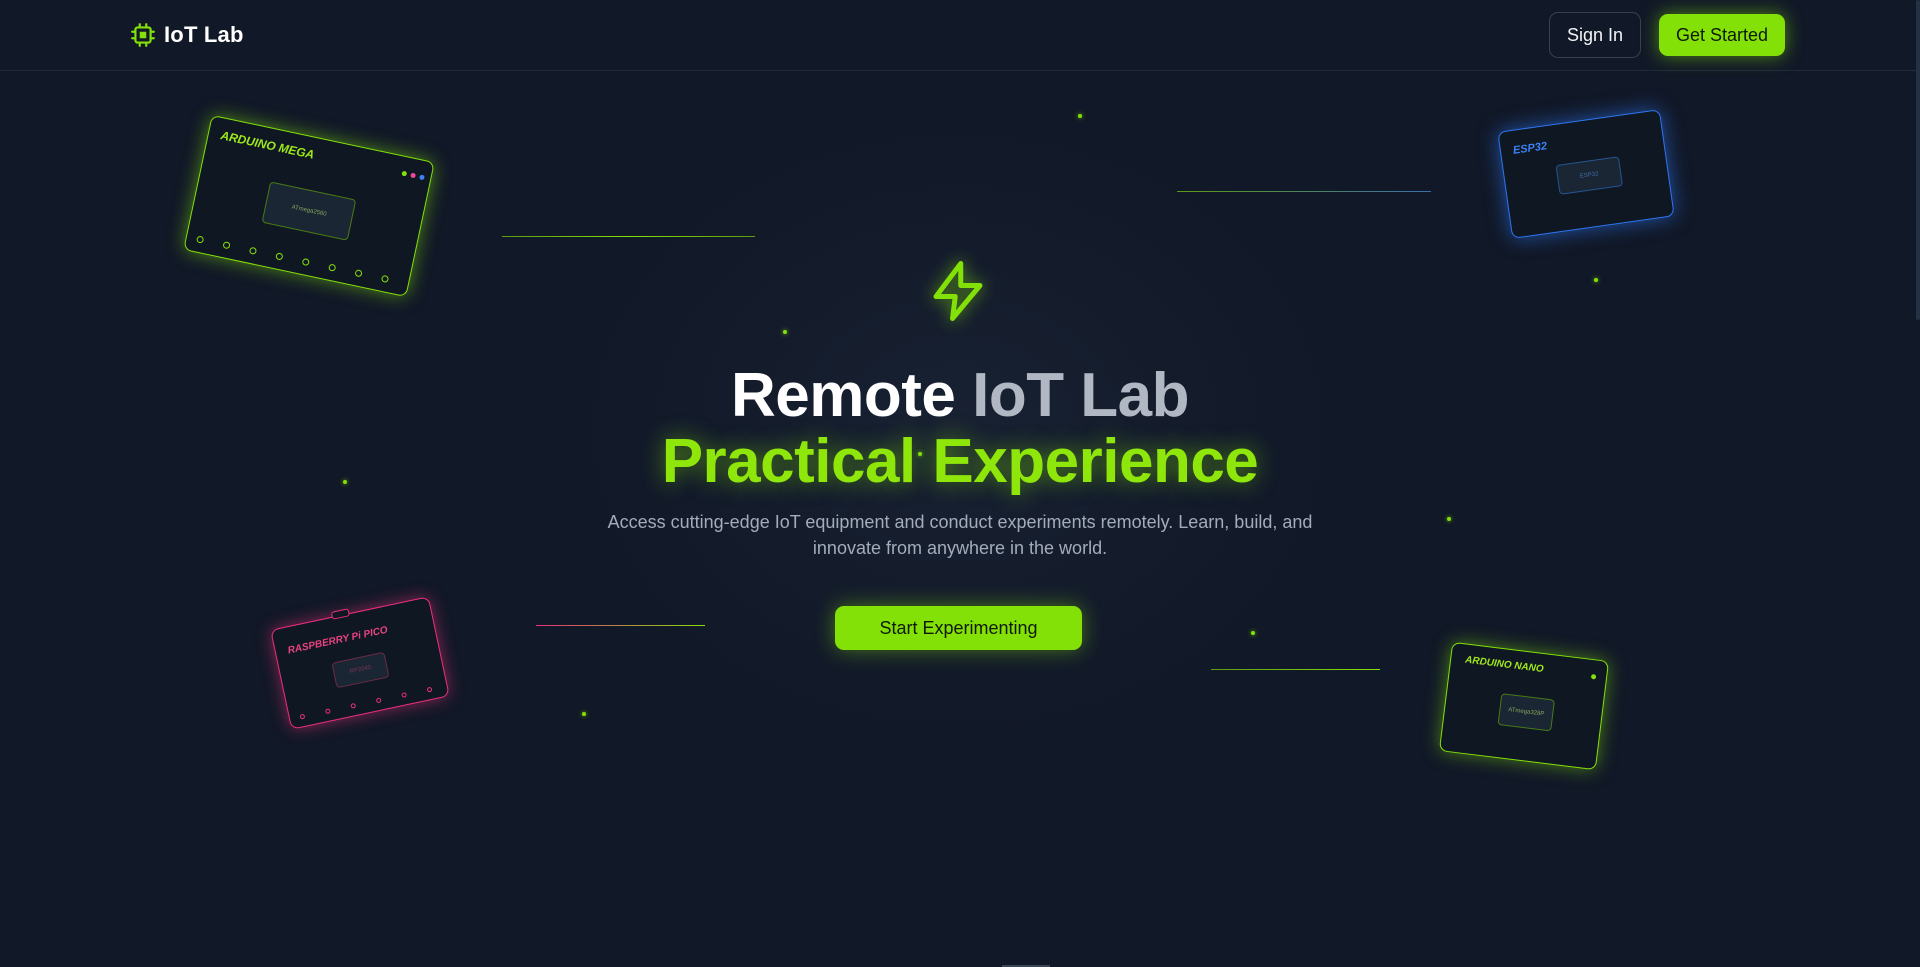 This screenshot has width=1920, height=967. What do you see at coordinates (843, 395) in the screenshot?
I see `hero-title-part1: Remote` at bounding box center [843, 395].